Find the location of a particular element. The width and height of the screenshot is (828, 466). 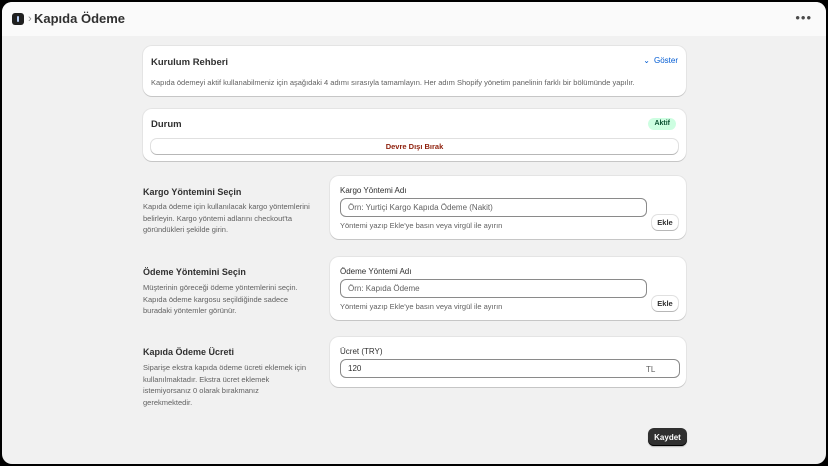

shipping-method-input: Örn: Yurtiçi Kargo Kapıda Ödeme (Nakit) is located at coordinates (493, 207).